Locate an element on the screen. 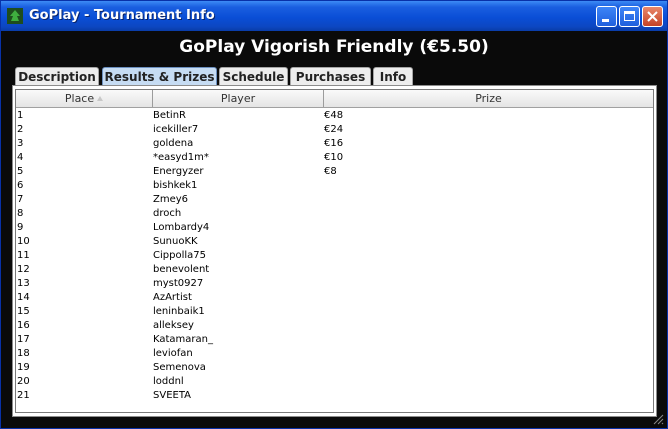 This screenshot has height=429, width=668. place-cell: 21 is located at coordinates (23, 395).